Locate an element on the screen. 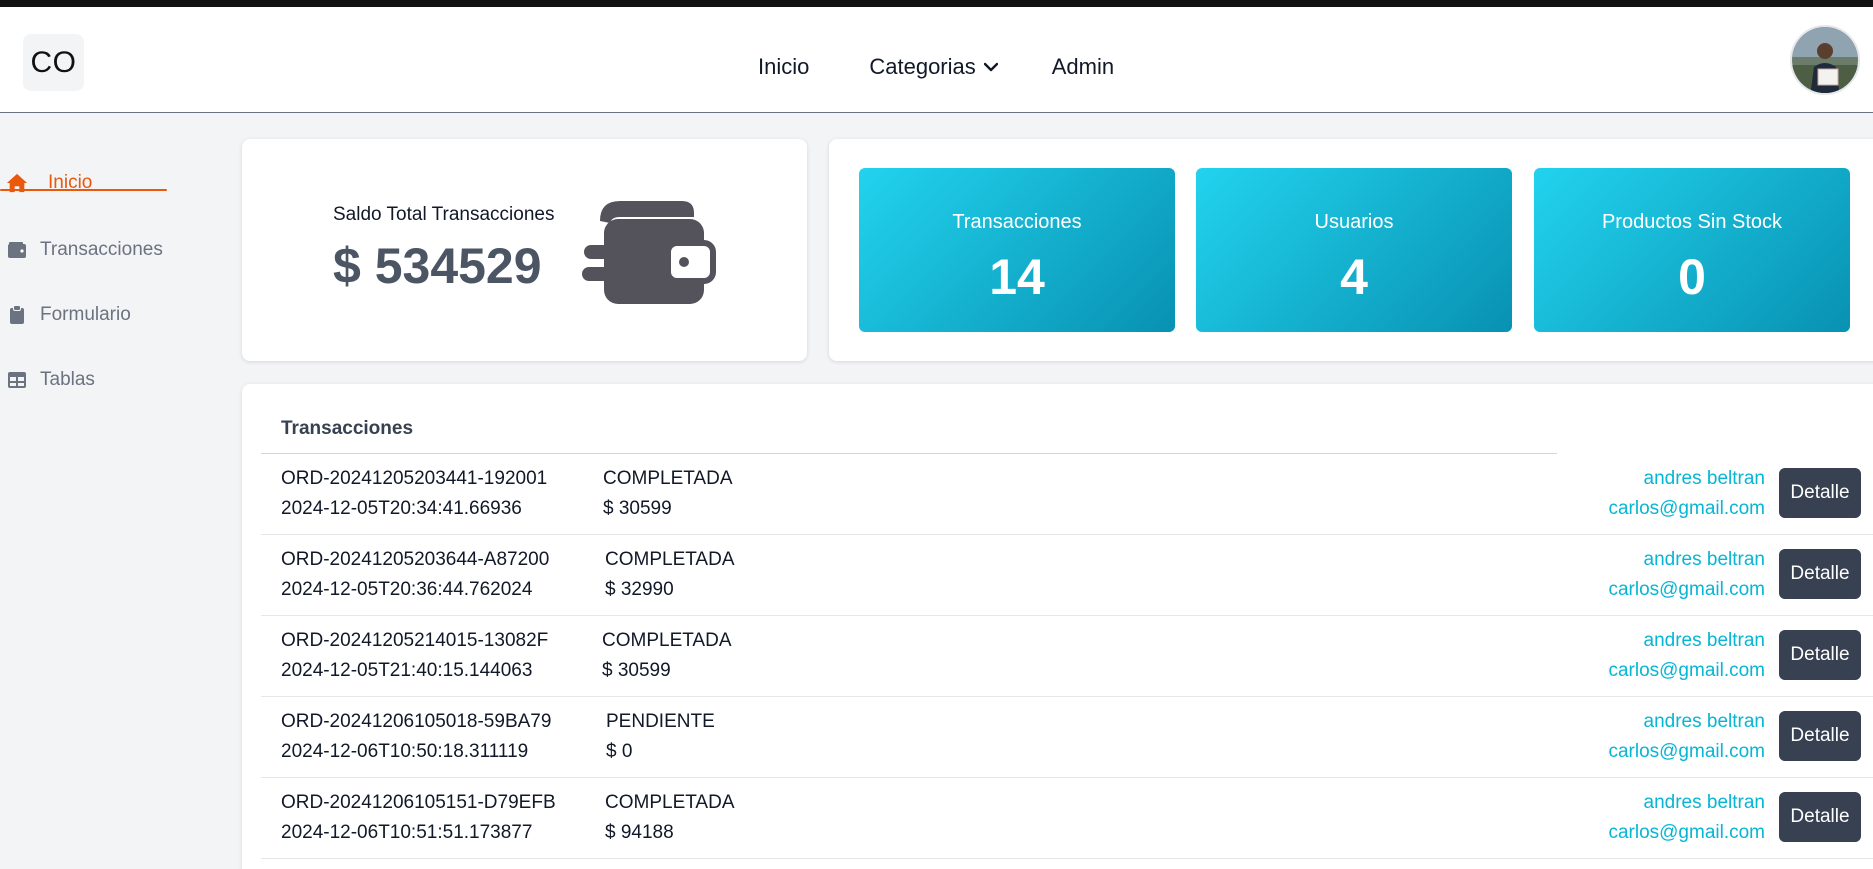 This screenshot has width=1873, height=869. sidebar-item-tablas: Tablas is located at coordinates (50, 380).